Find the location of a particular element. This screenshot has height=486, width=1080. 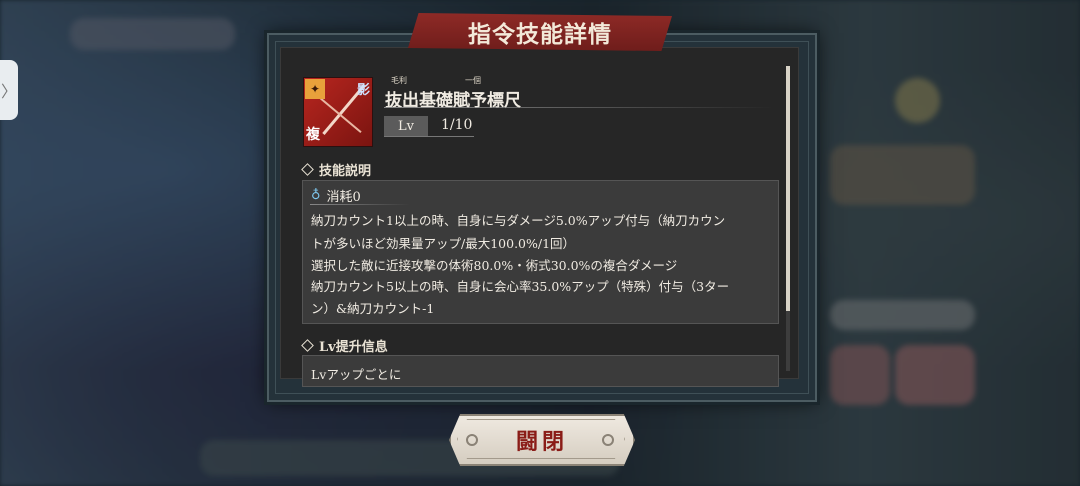

skill-type-badge-icon: ✦ is located at coordinates (315, 89).